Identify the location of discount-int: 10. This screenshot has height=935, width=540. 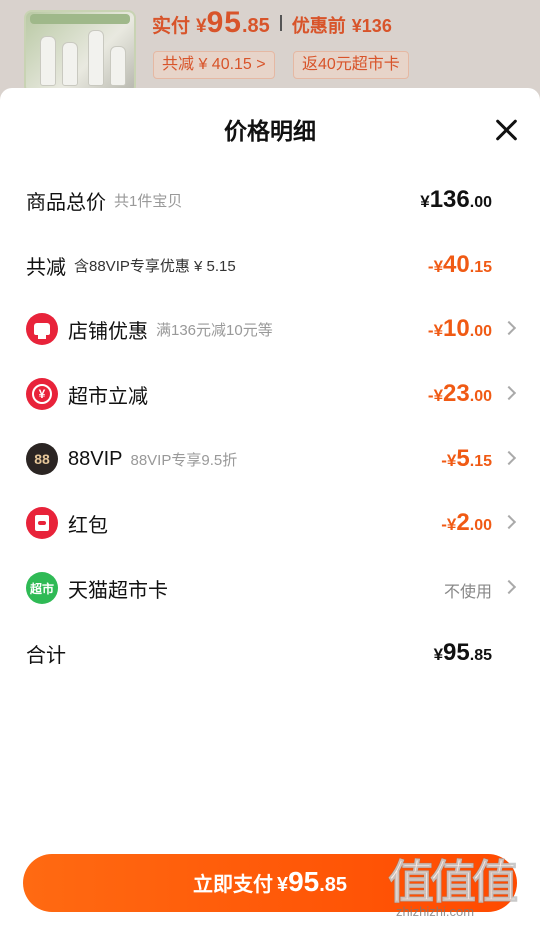
(456, 328).